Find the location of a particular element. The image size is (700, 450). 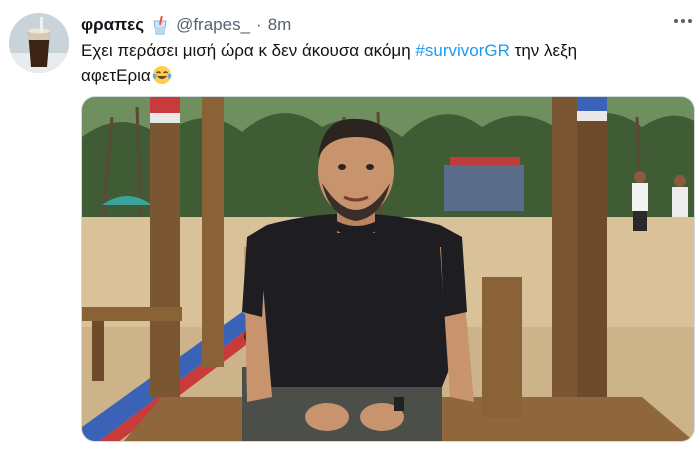

face-with-tears-of-joy-emoji-icon is located at coordinates (162, 75).